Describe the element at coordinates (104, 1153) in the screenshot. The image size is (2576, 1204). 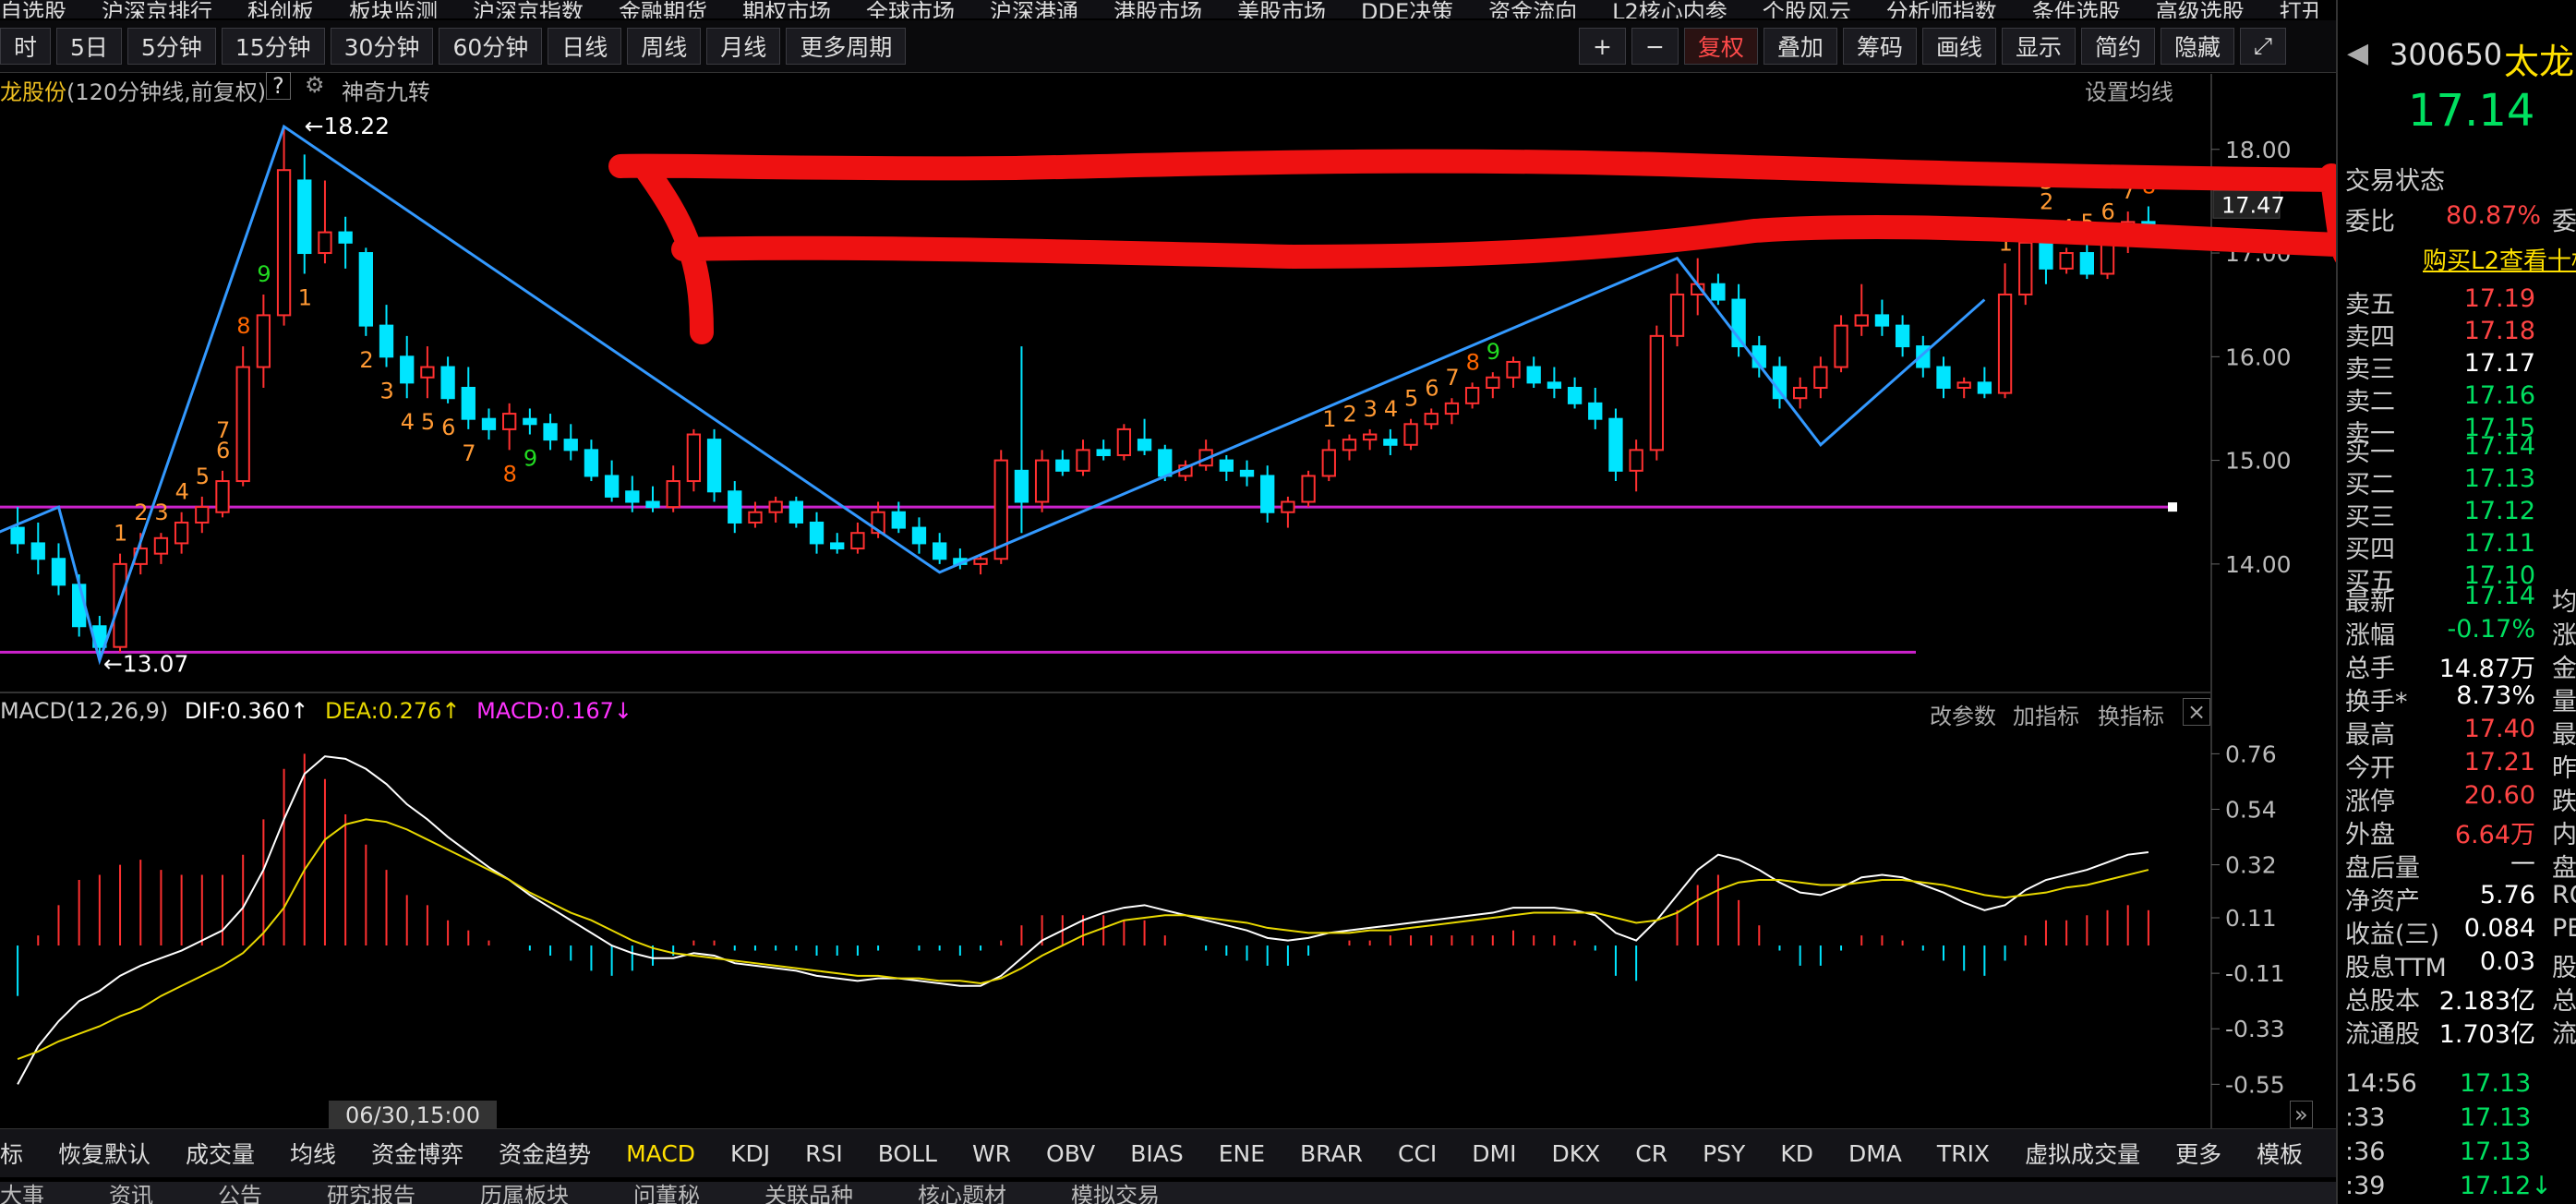
I see `indicator-tab: 恢复默认` at that location.